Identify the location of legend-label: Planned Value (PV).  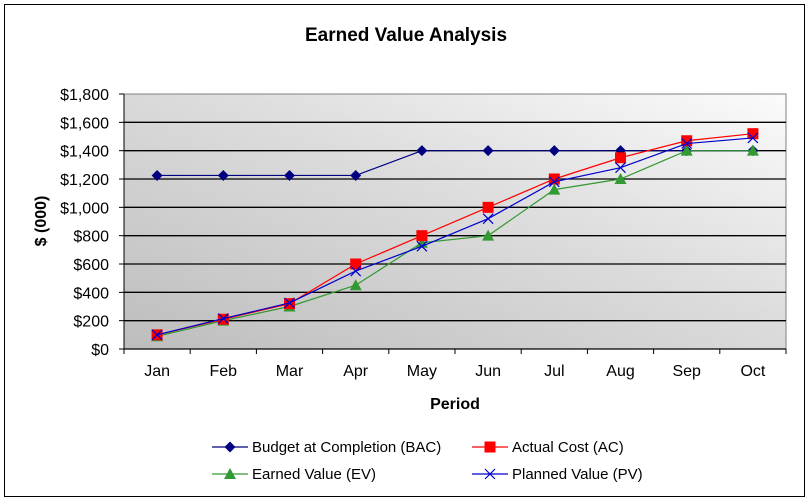
(577, 474).